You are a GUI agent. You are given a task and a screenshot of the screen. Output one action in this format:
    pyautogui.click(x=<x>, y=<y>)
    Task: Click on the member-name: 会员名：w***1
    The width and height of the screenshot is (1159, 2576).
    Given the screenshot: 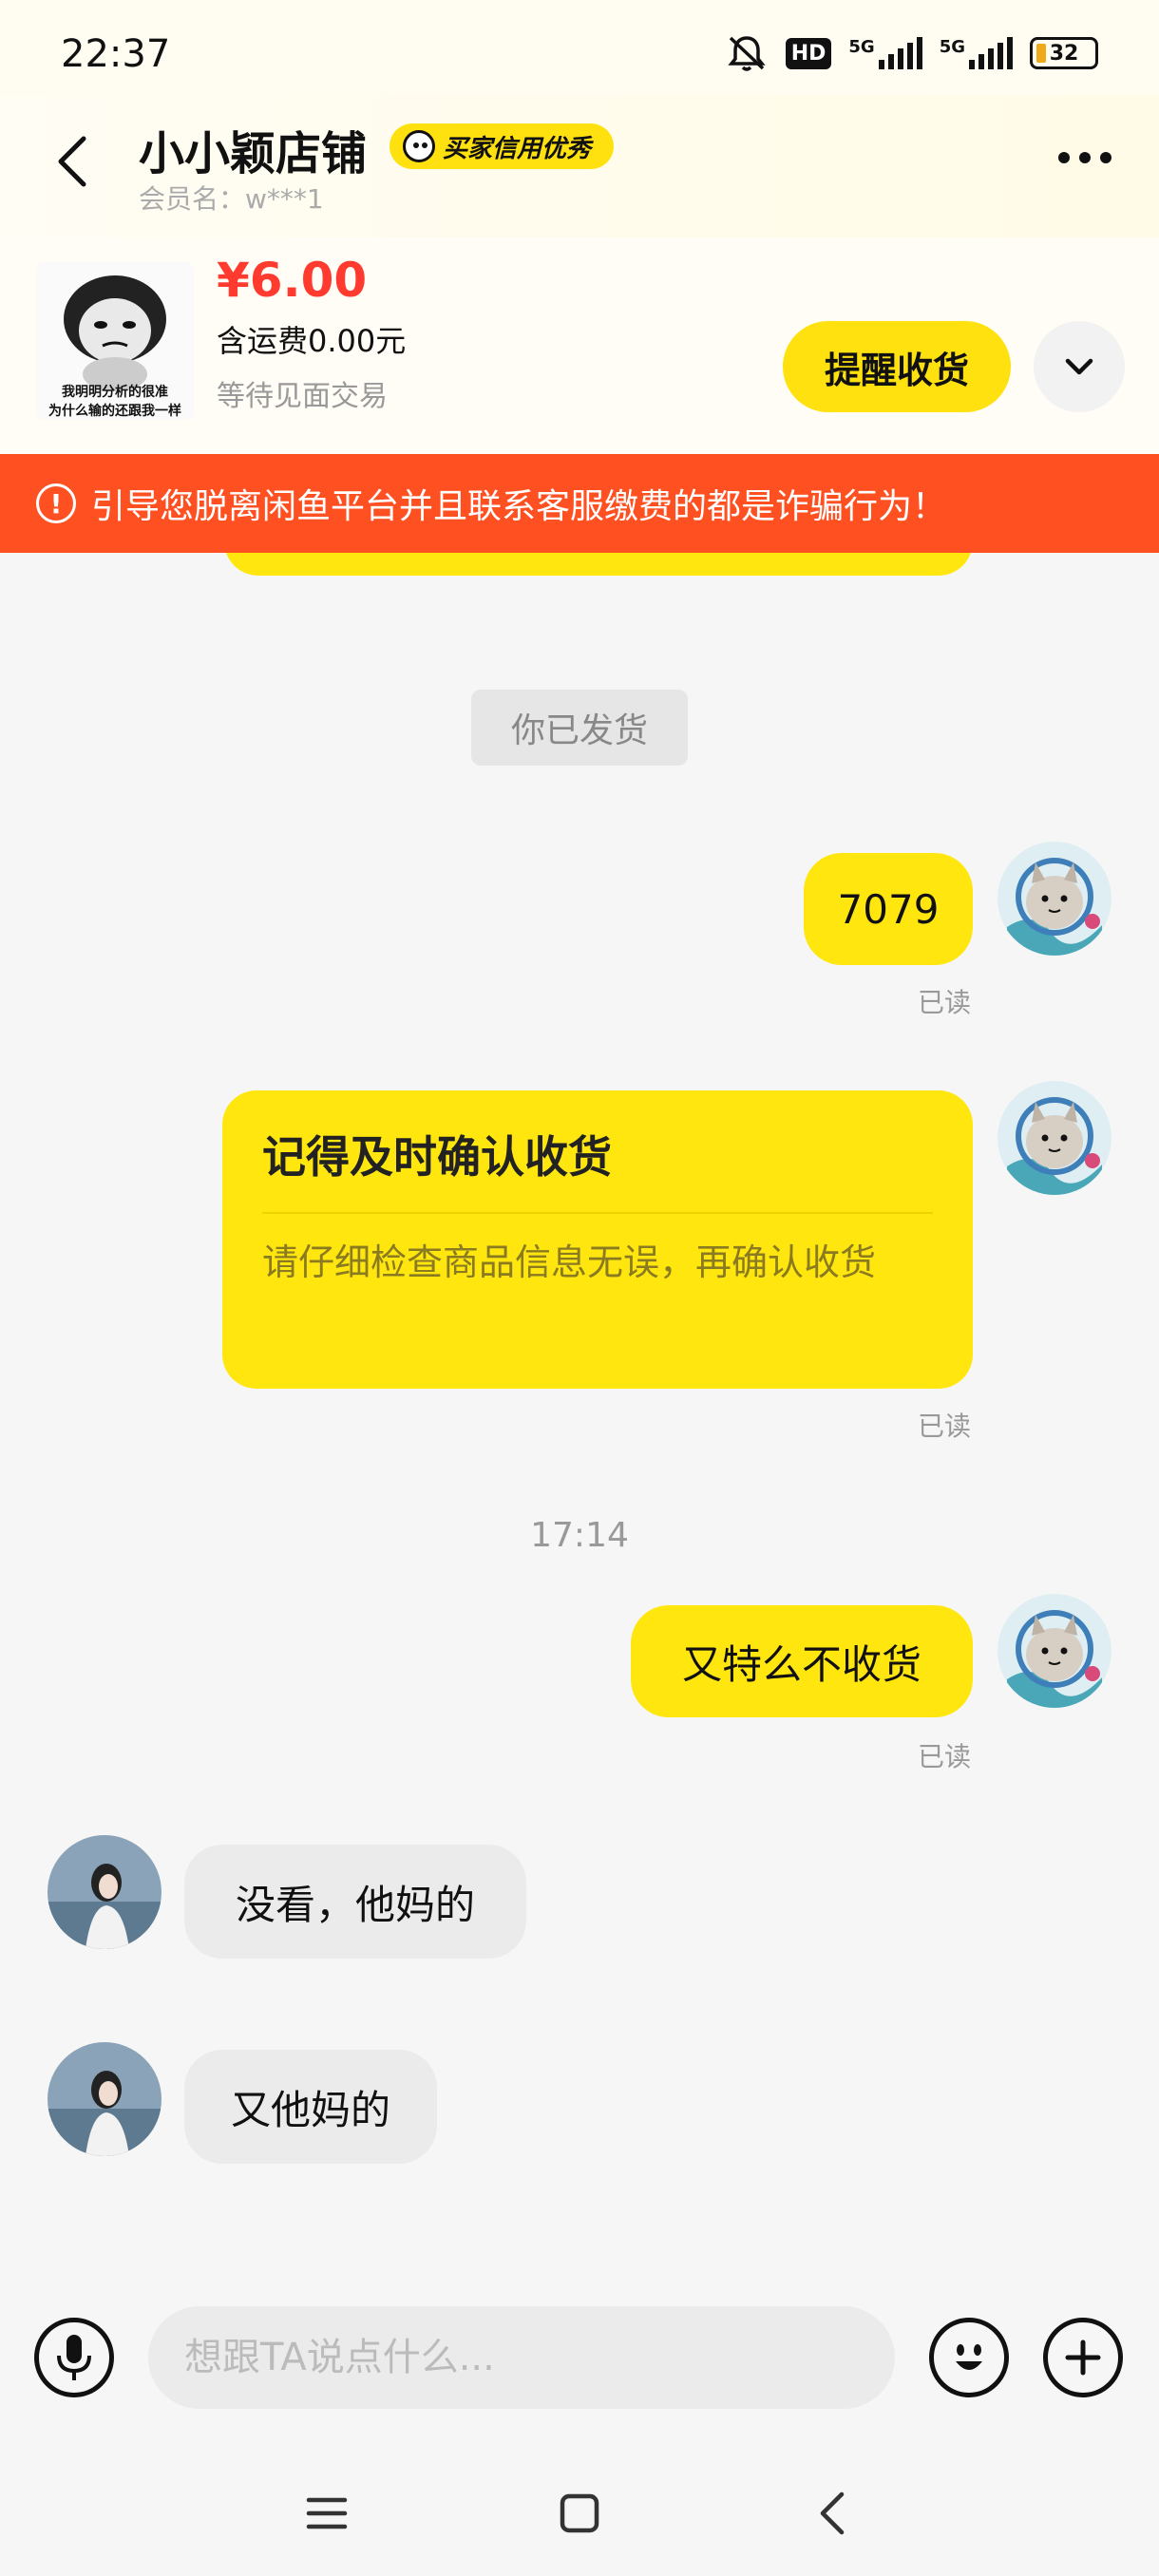 What is the action you would take?
    pyautogui.click(x=231, y=199)
    